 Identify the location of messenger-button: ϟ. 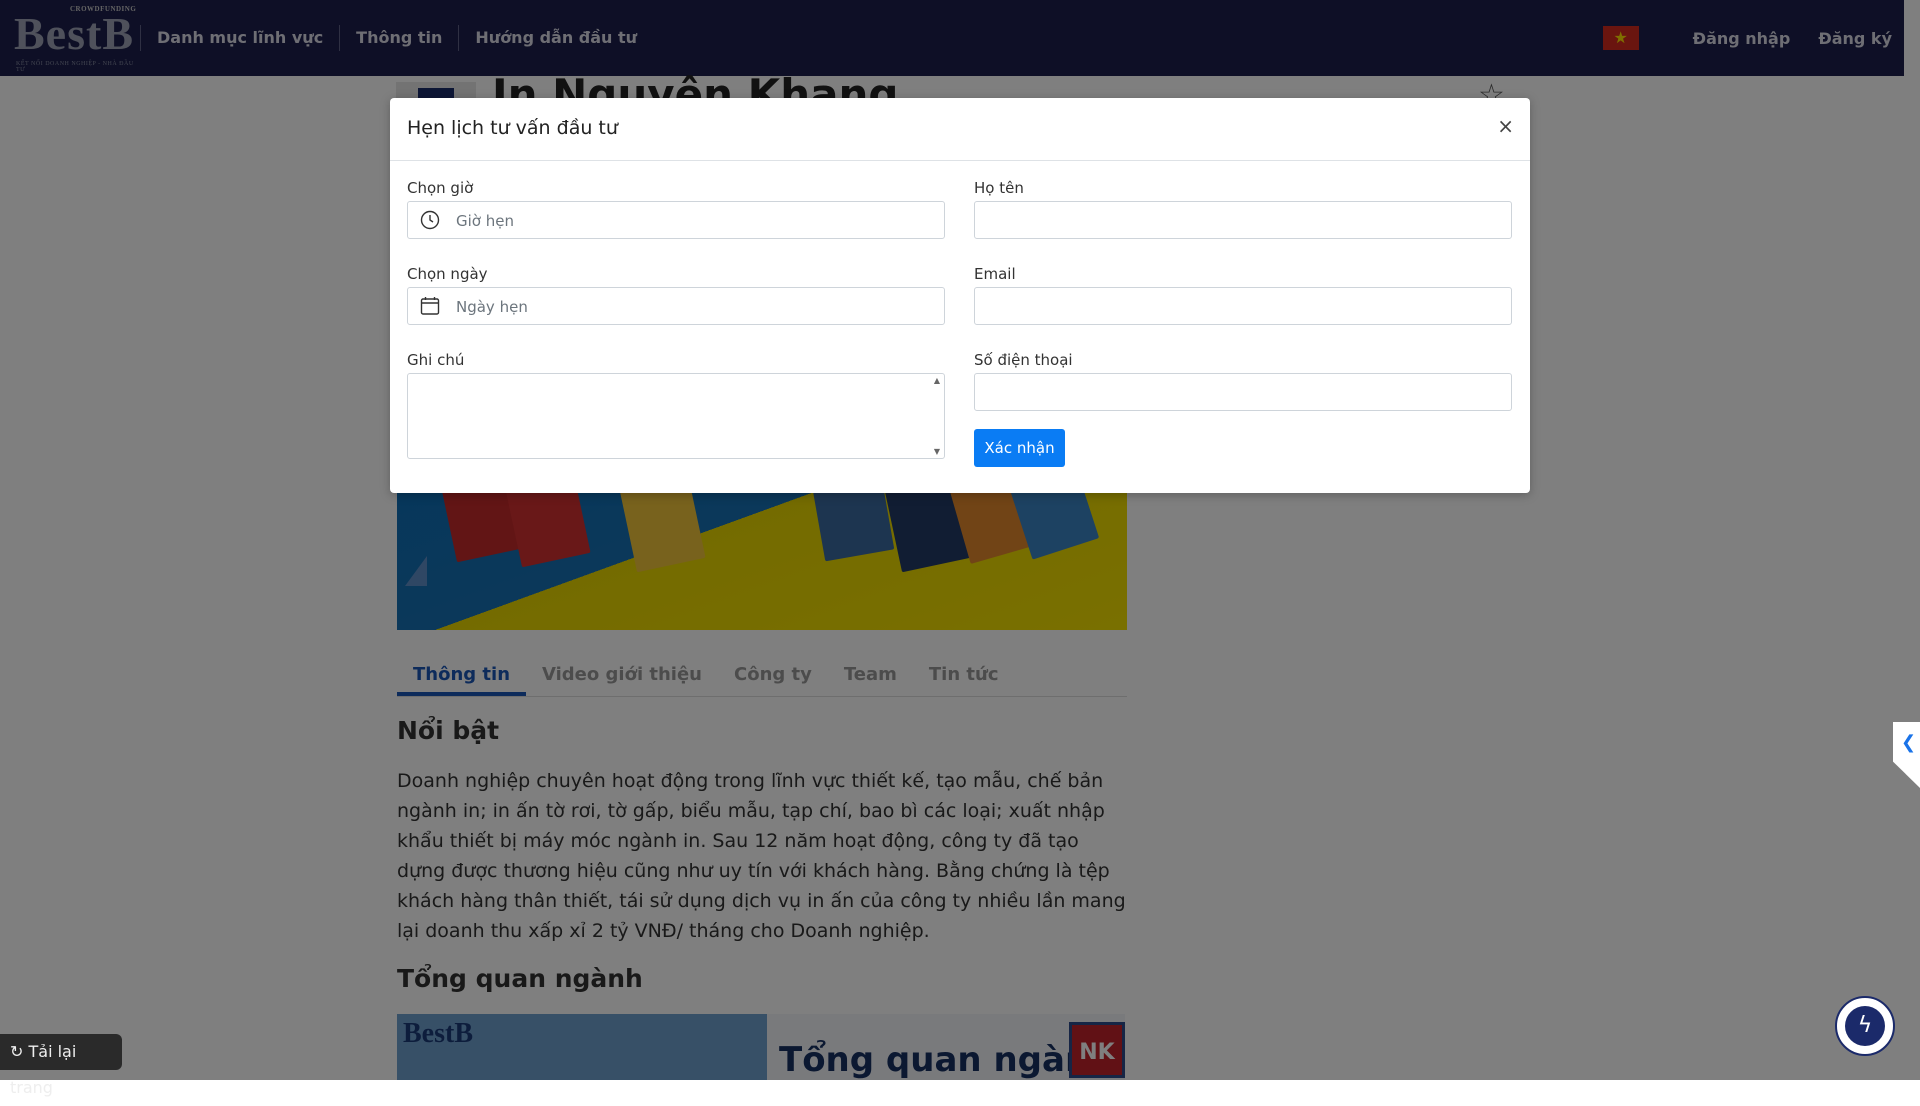
(1865, 1026).